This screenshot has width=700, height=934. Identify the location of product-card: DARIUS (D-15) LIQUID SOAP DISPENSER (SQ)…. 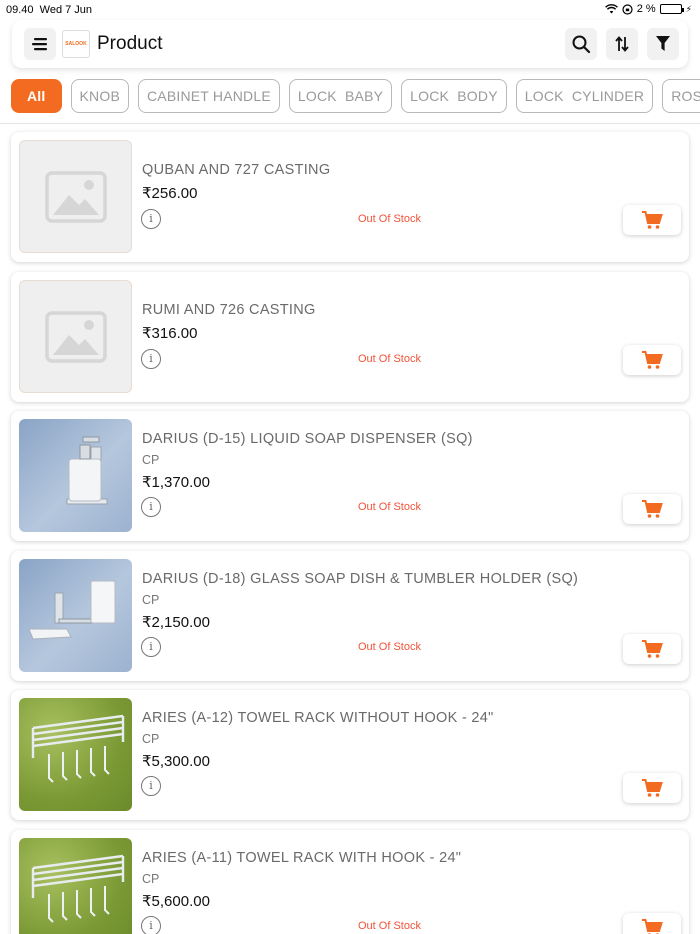
(350, 476).